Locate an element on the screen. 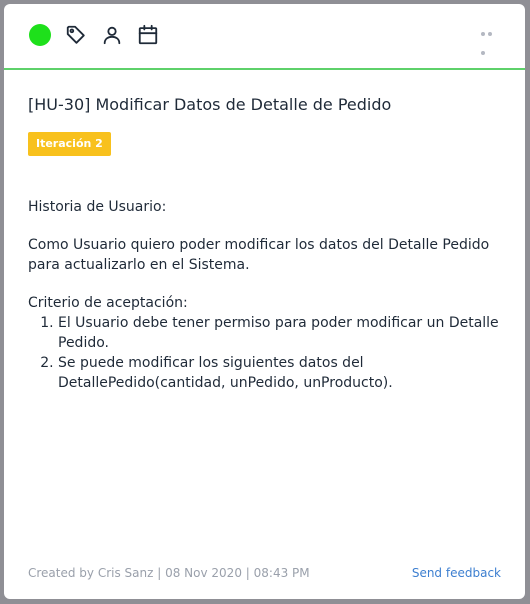 This screenshot has height=604, width=530. card-toolbar is located at coordinates (264, 37).